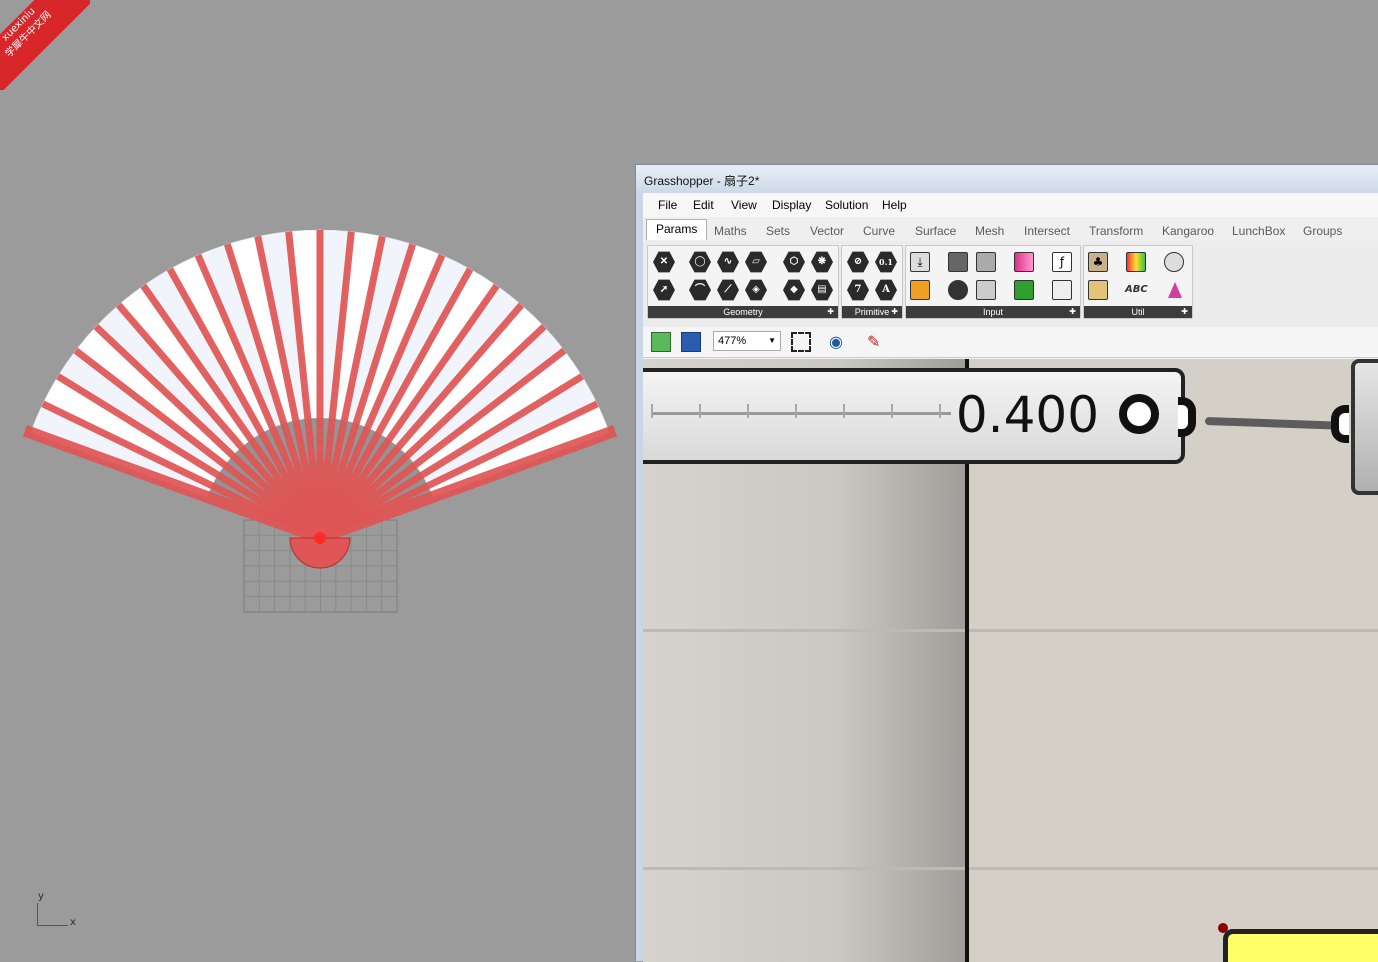 The width and height of the screenshot is (1378, 962). I want to click on vector-param-icon: ➚, so click(664, 290).